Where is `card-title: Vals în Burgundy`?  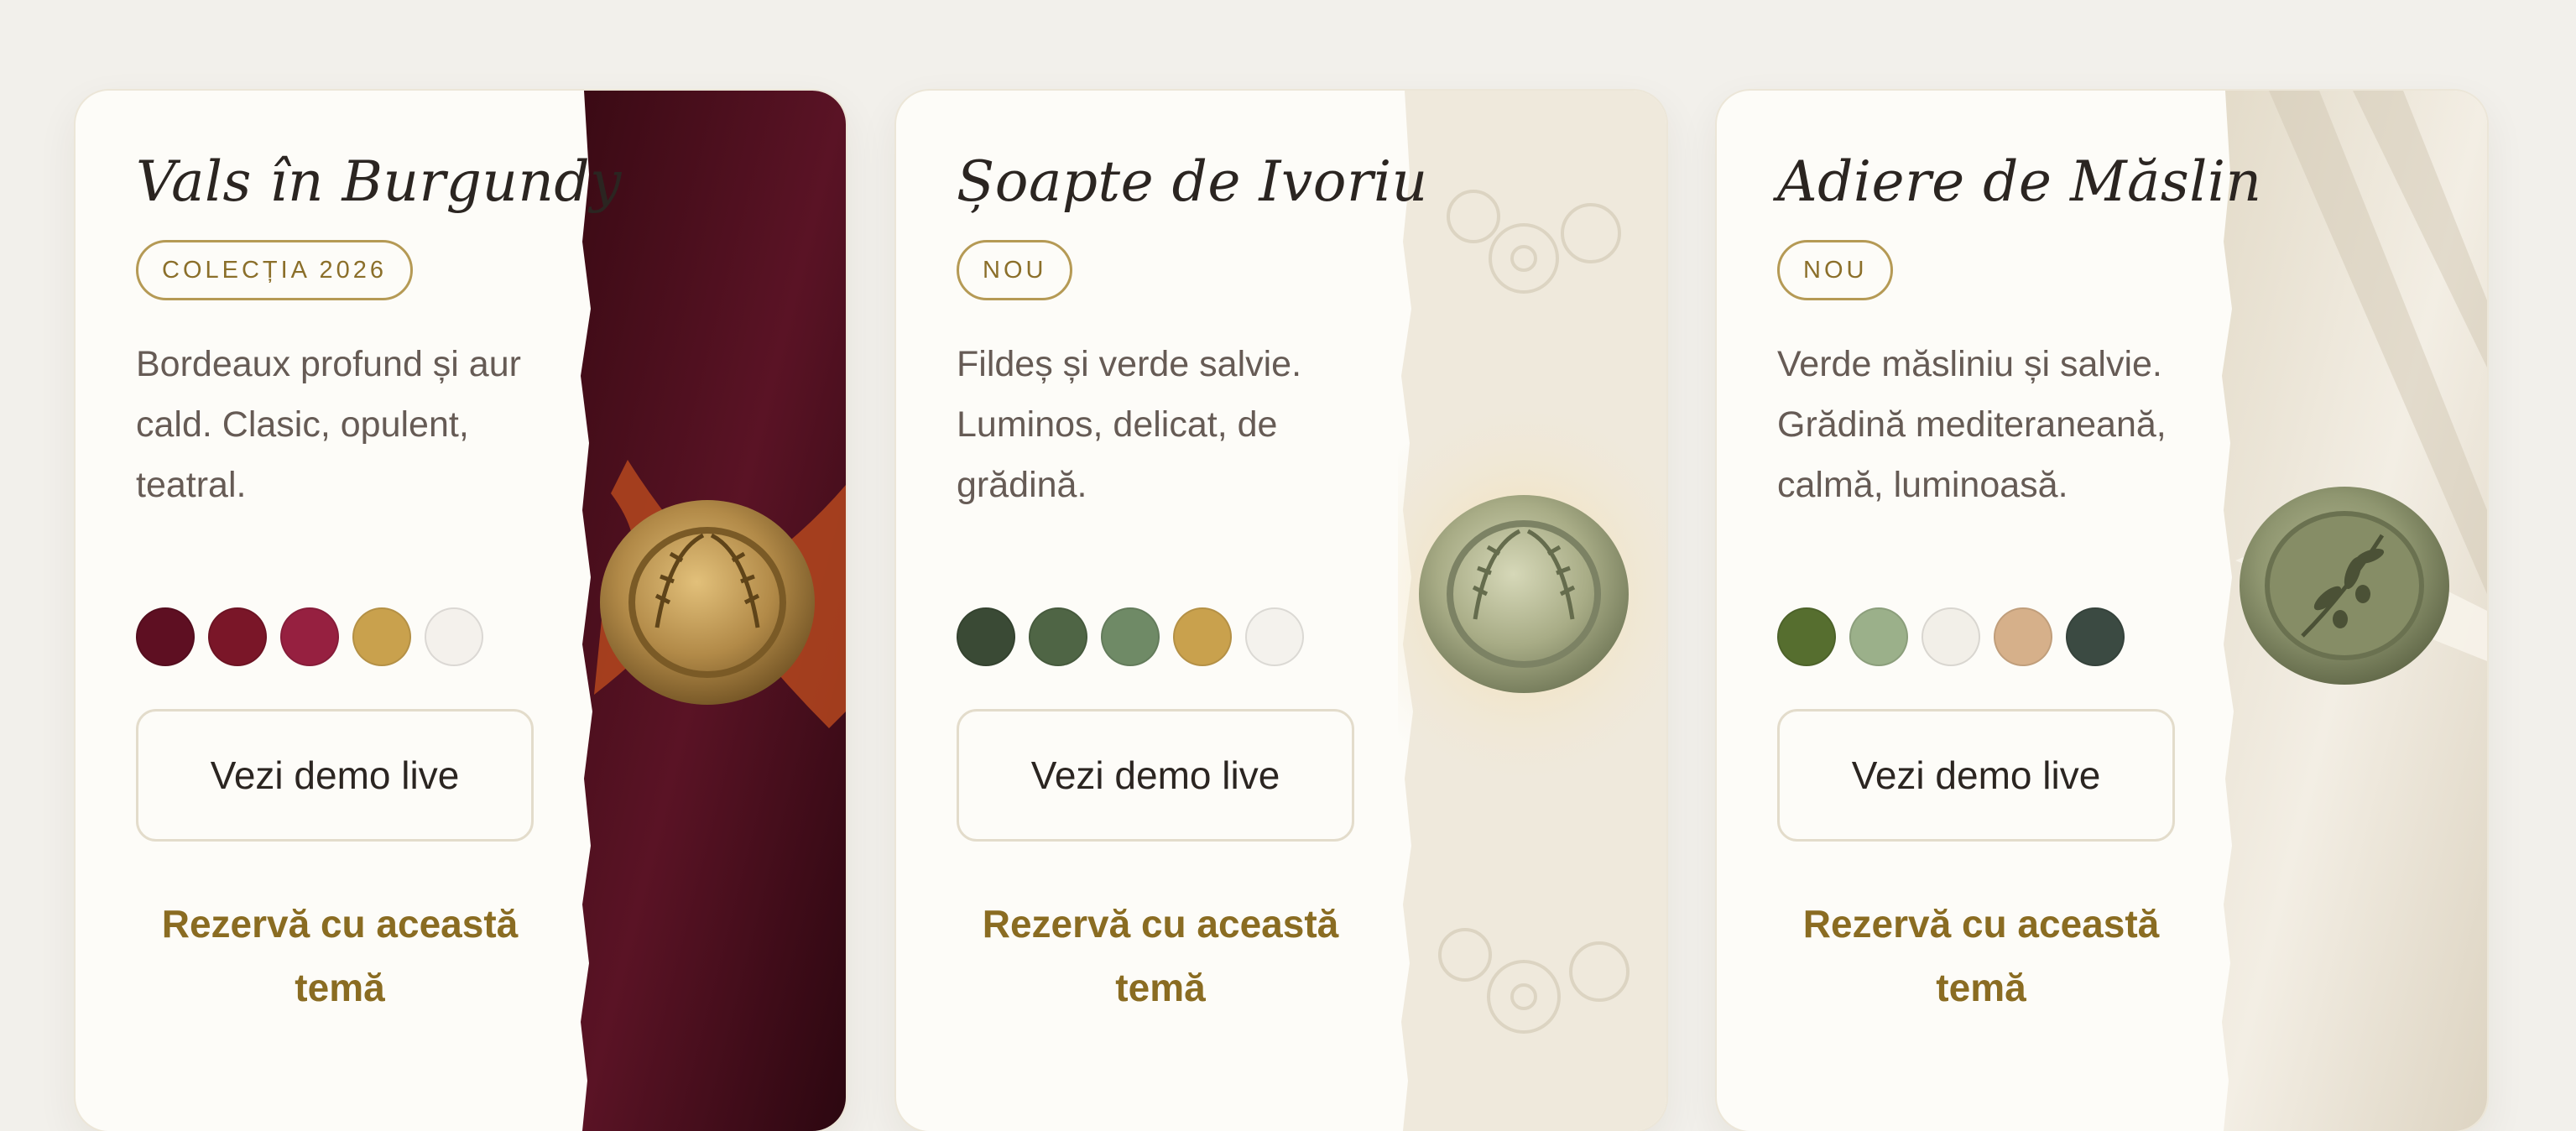 card-title: Vals în Burgundy is located at coordinates (379, 181).